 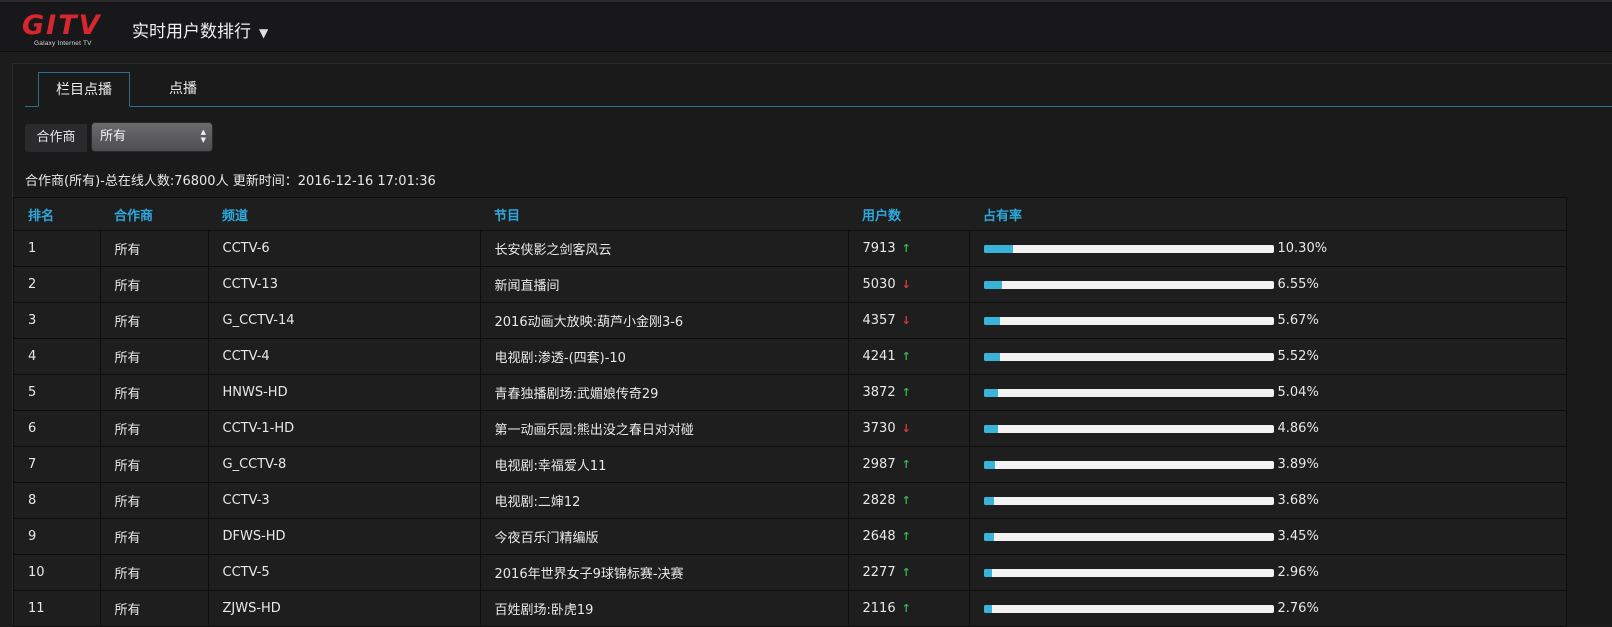 What do you see at coordinates (1298, 608) in the screenshot?
I see `share-percent: 2.76%` at bounding box center [1298, 608].